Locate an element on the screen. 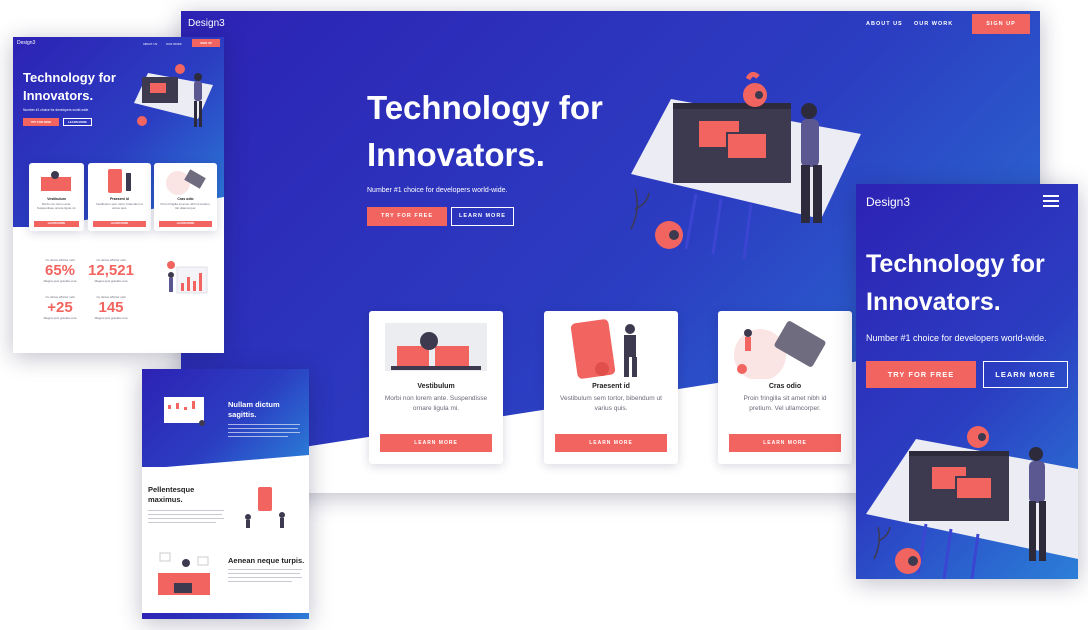 Image resolution: width=1088 pixels, height=630 pixels. stat-value: 12,521 is located at coordinates (111, 270).